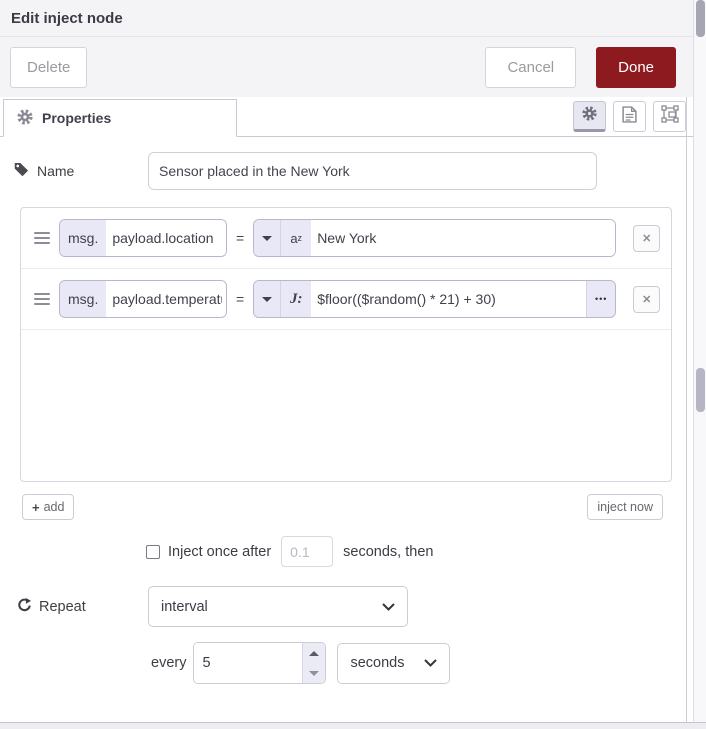 The width and height of the screenshot is (706, 729). What do you see at coordinates (625, 507) in the screenshot?
I see `inject-now-button: inject now` at bounding box center [625, 507].